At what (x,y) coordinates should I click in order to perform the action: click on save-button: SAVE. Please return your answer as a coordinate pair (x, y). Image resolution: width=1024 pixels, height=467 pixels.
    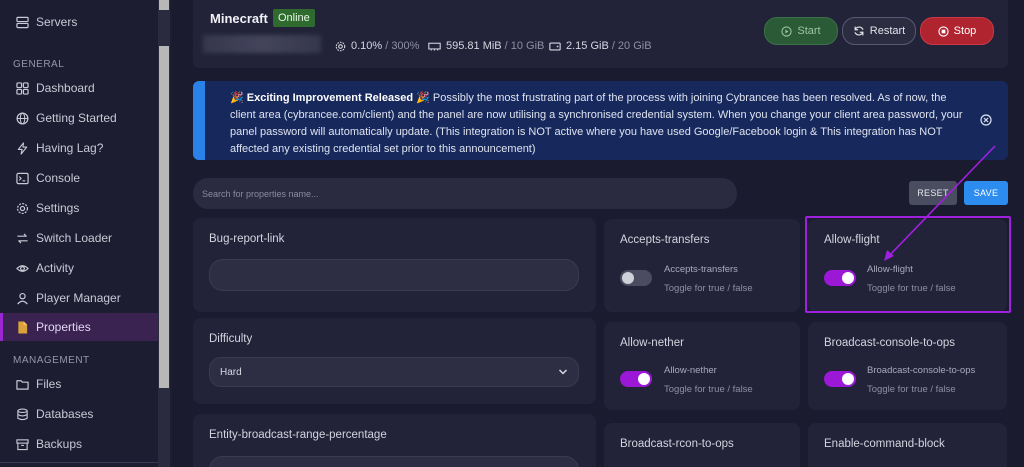
    Looking at the image, I should click on (986, 193).